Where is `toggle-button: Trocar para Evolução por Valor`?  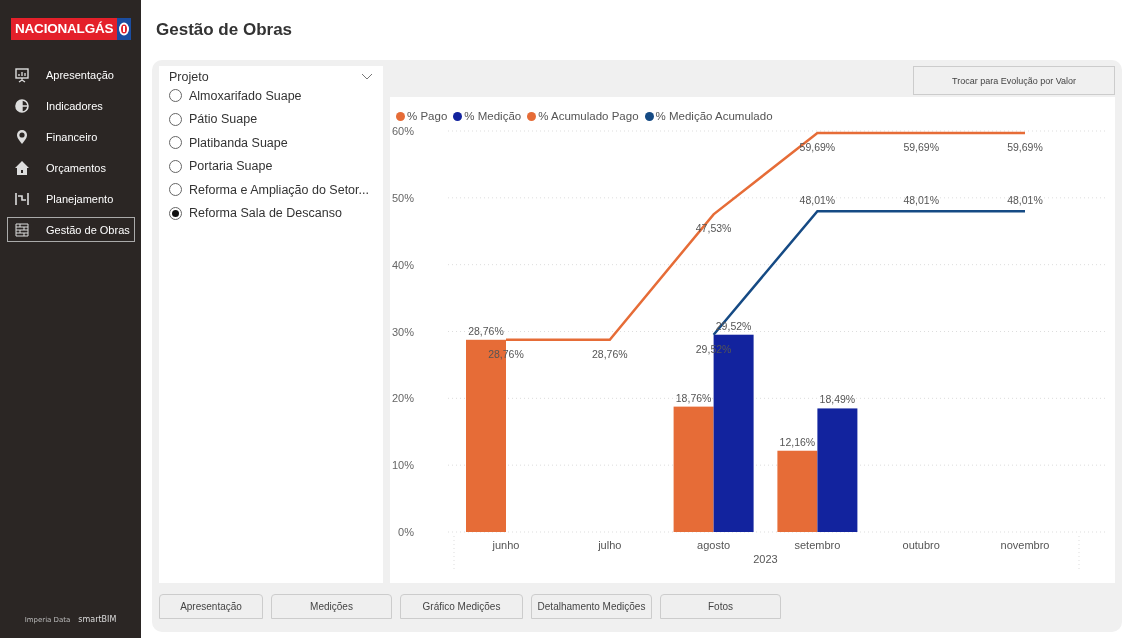
toggle-button: Trocar para Evolução por Valor is located at coordinates (1014, 80).